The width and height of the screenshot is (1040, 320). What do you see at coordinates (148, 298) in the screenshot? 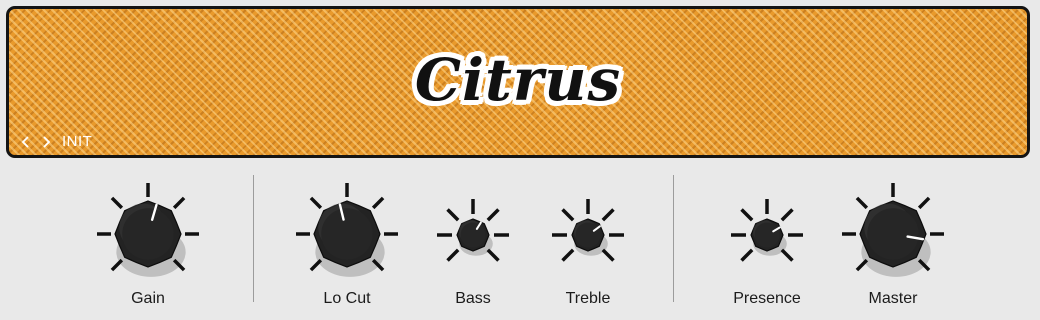
I see `knob-label: Gain` at bounding box center [148, 298].